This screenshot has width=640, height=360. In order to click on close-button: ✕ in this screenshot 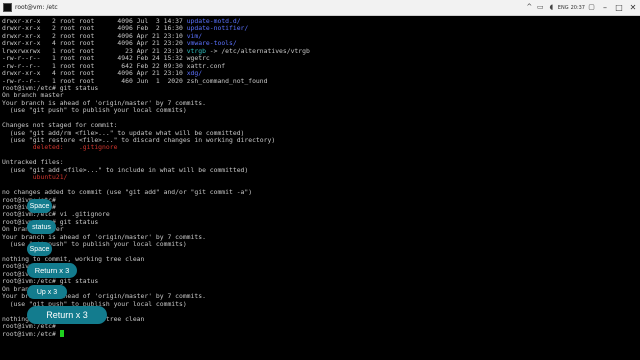, I will do `click(633, 8)`.